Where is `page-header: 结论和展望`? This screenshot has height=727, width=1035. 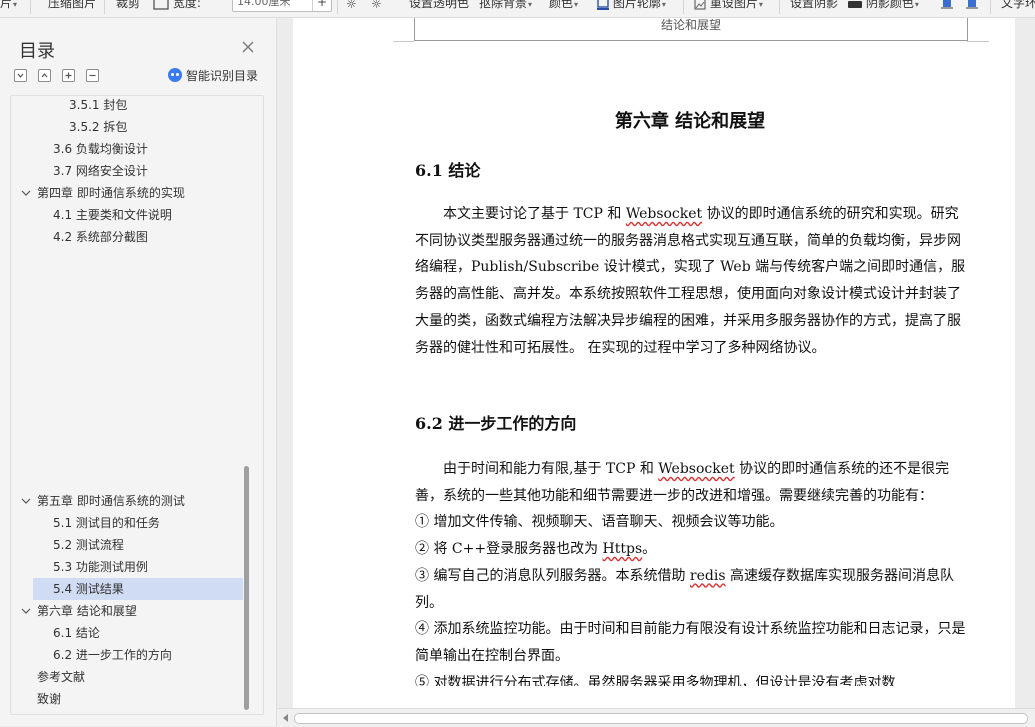
page-header: 结论和展望 is located at coordinates (691, 29).